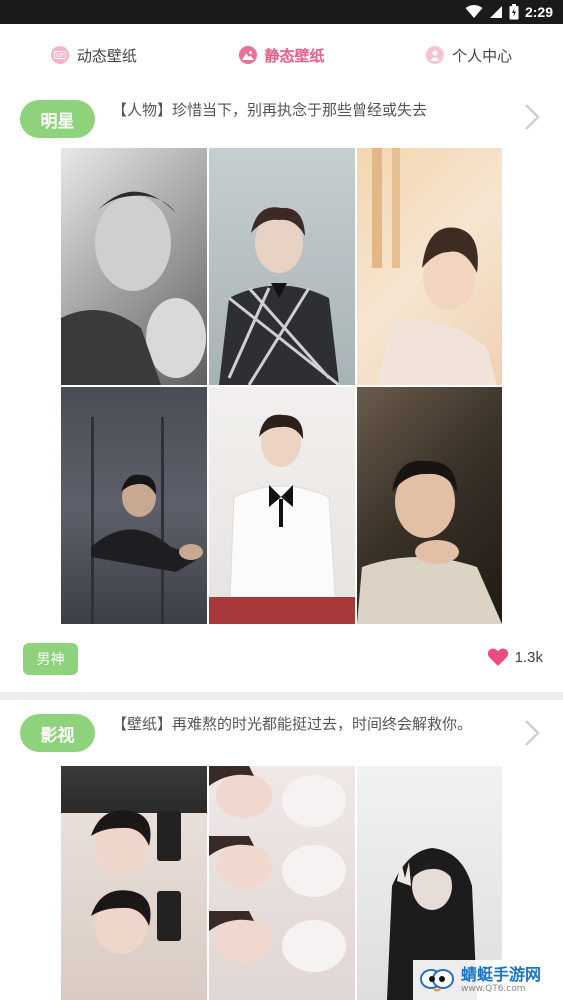  I want to click on site-watermark: 蜻蜓手游网 www.QT6.com, so click(488, 980).